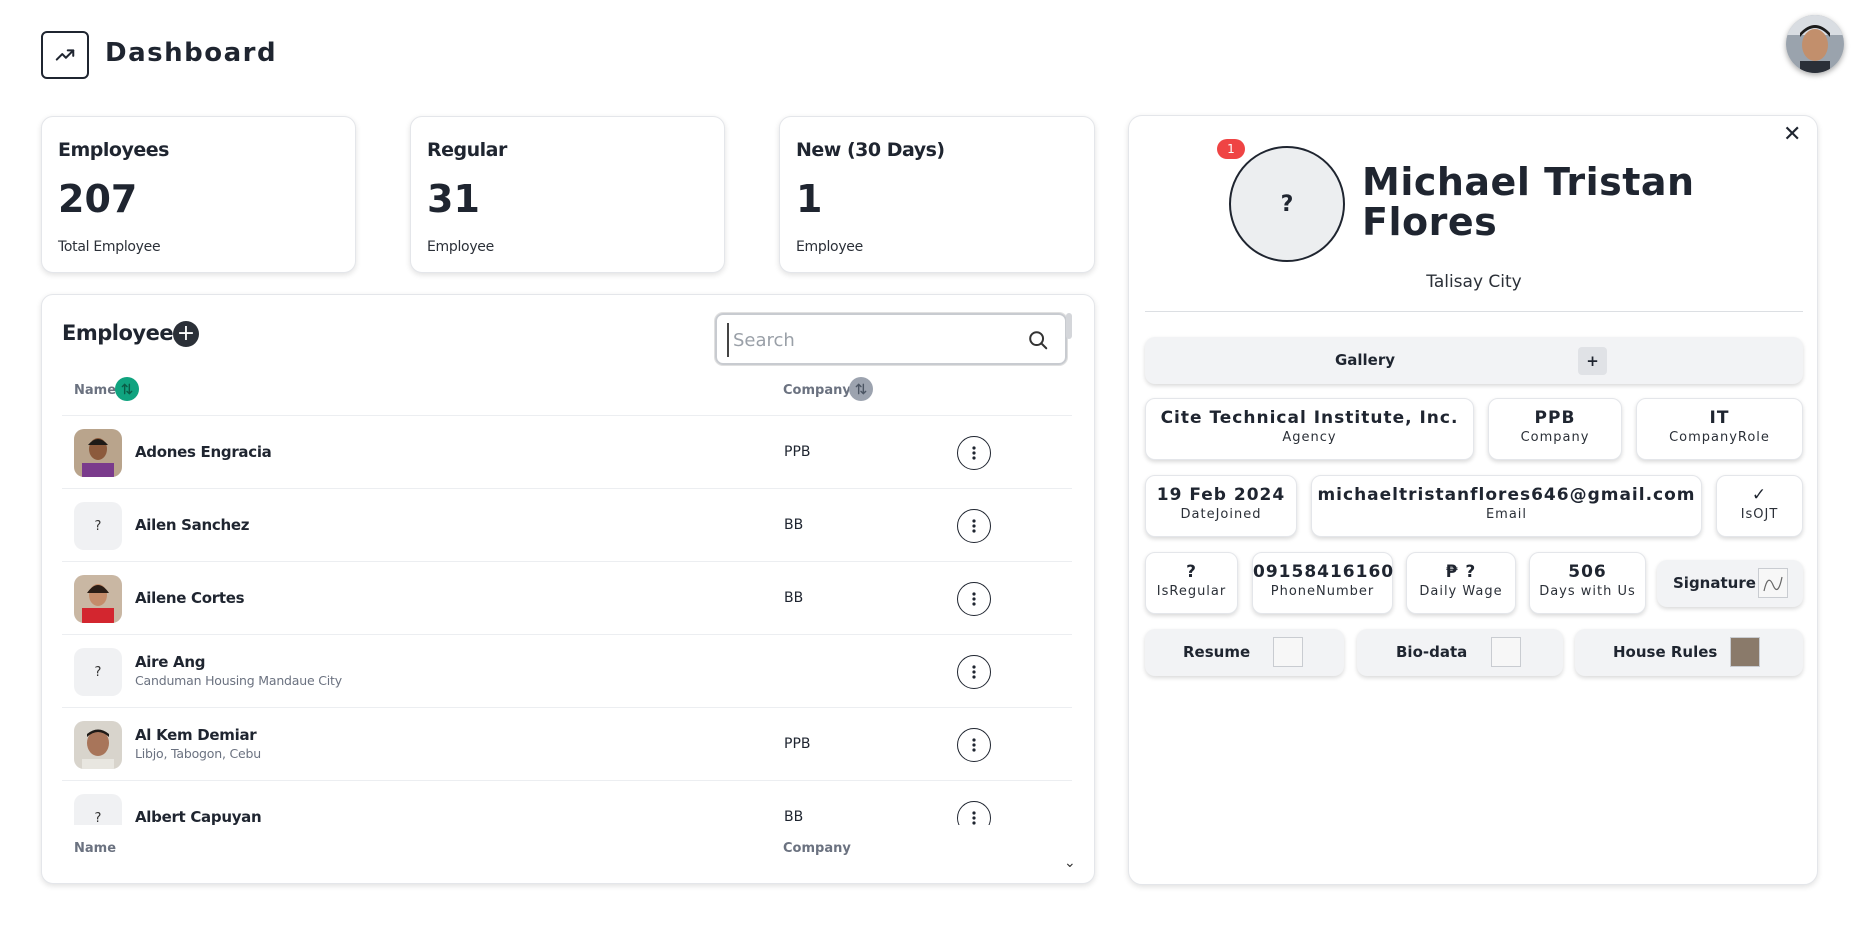 This screenshot has height=947, width=1863. I want to click on company-value: PPB, so click(1555, 418).